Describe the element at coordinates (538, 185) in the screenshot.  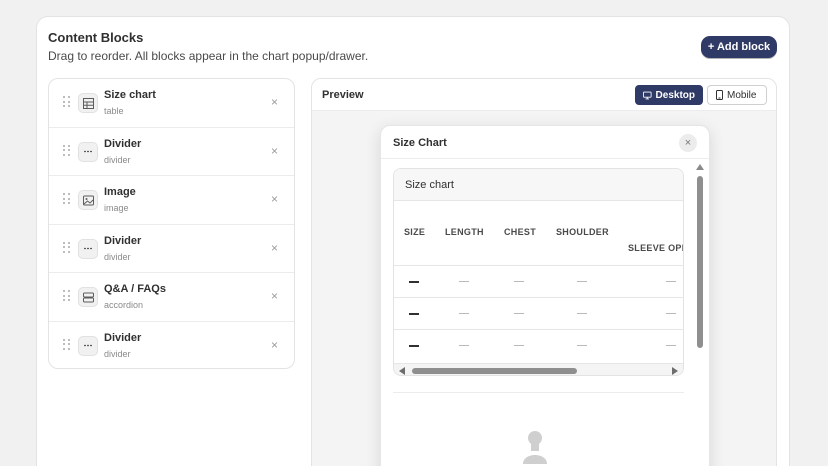
I see `table-header-bar: Size chart` at that location.